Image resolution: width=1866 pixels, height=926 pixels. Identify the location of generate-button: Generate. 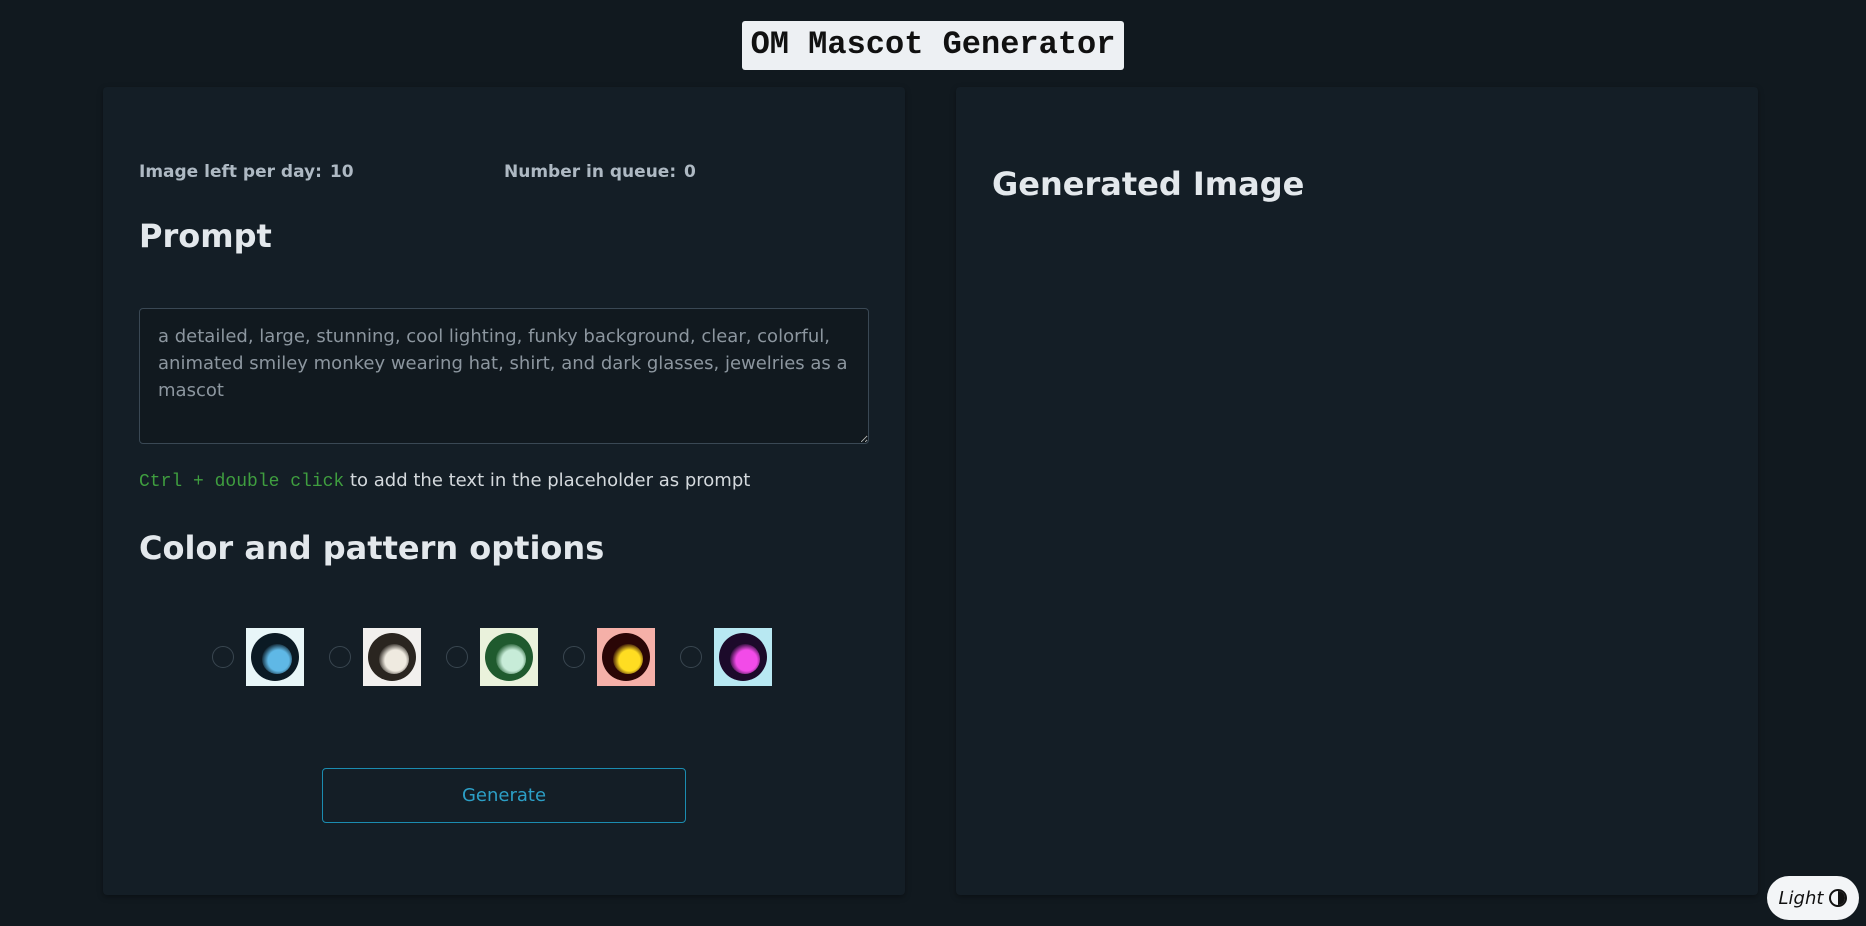
(504, 795).